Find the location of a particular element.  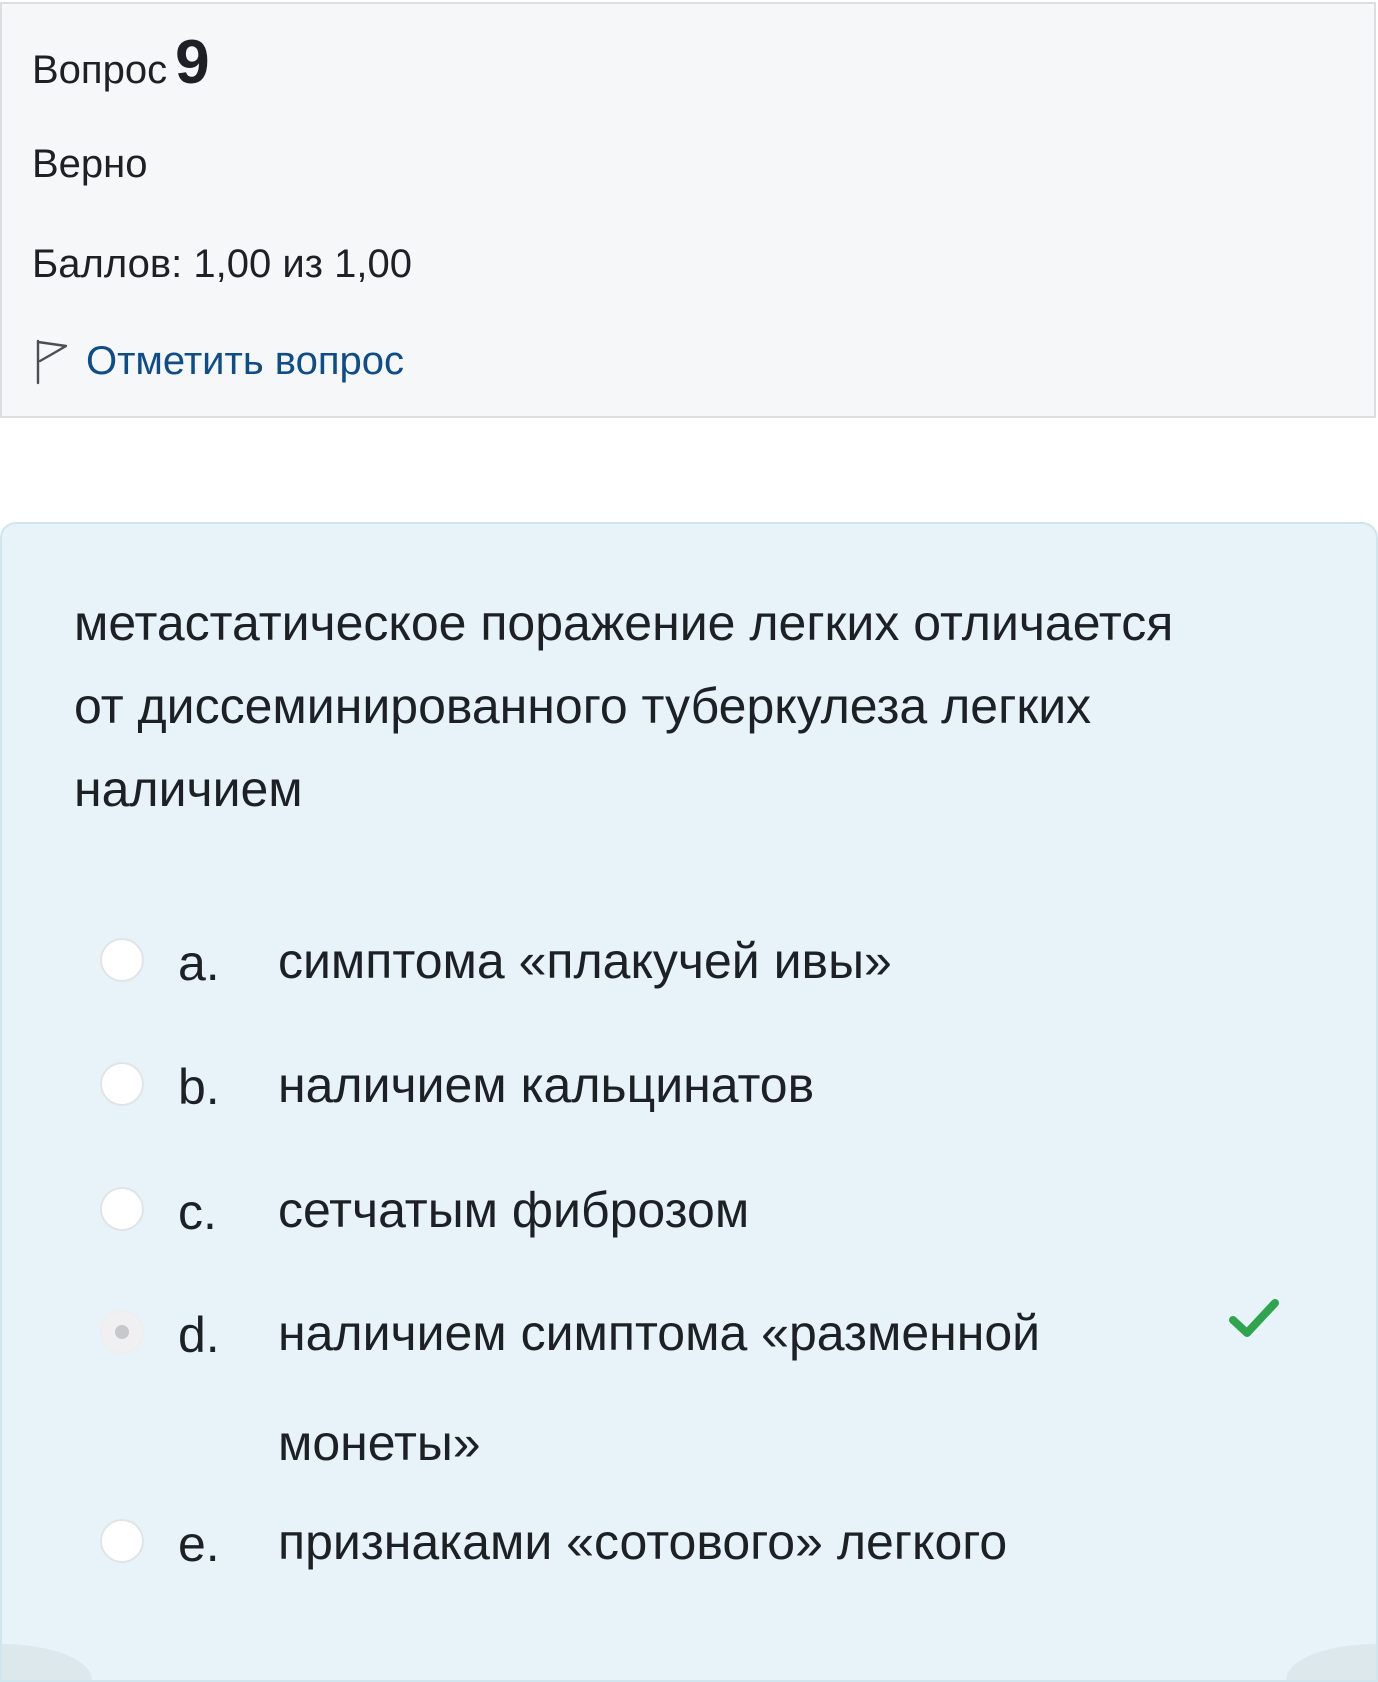

answer-radio-b is located at coordinates (122, 1084).